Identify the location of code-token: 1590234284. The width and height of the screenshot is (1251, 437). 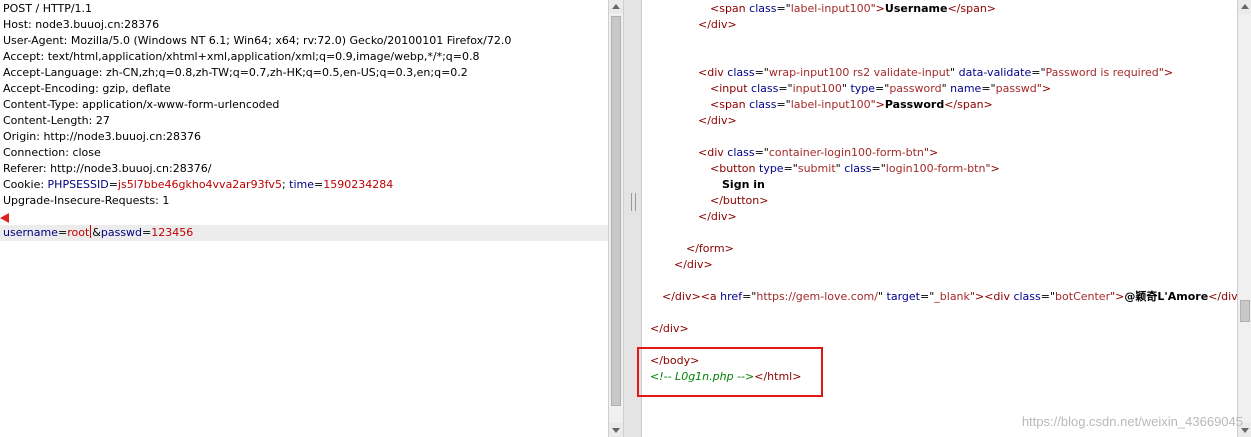
(358, 184).